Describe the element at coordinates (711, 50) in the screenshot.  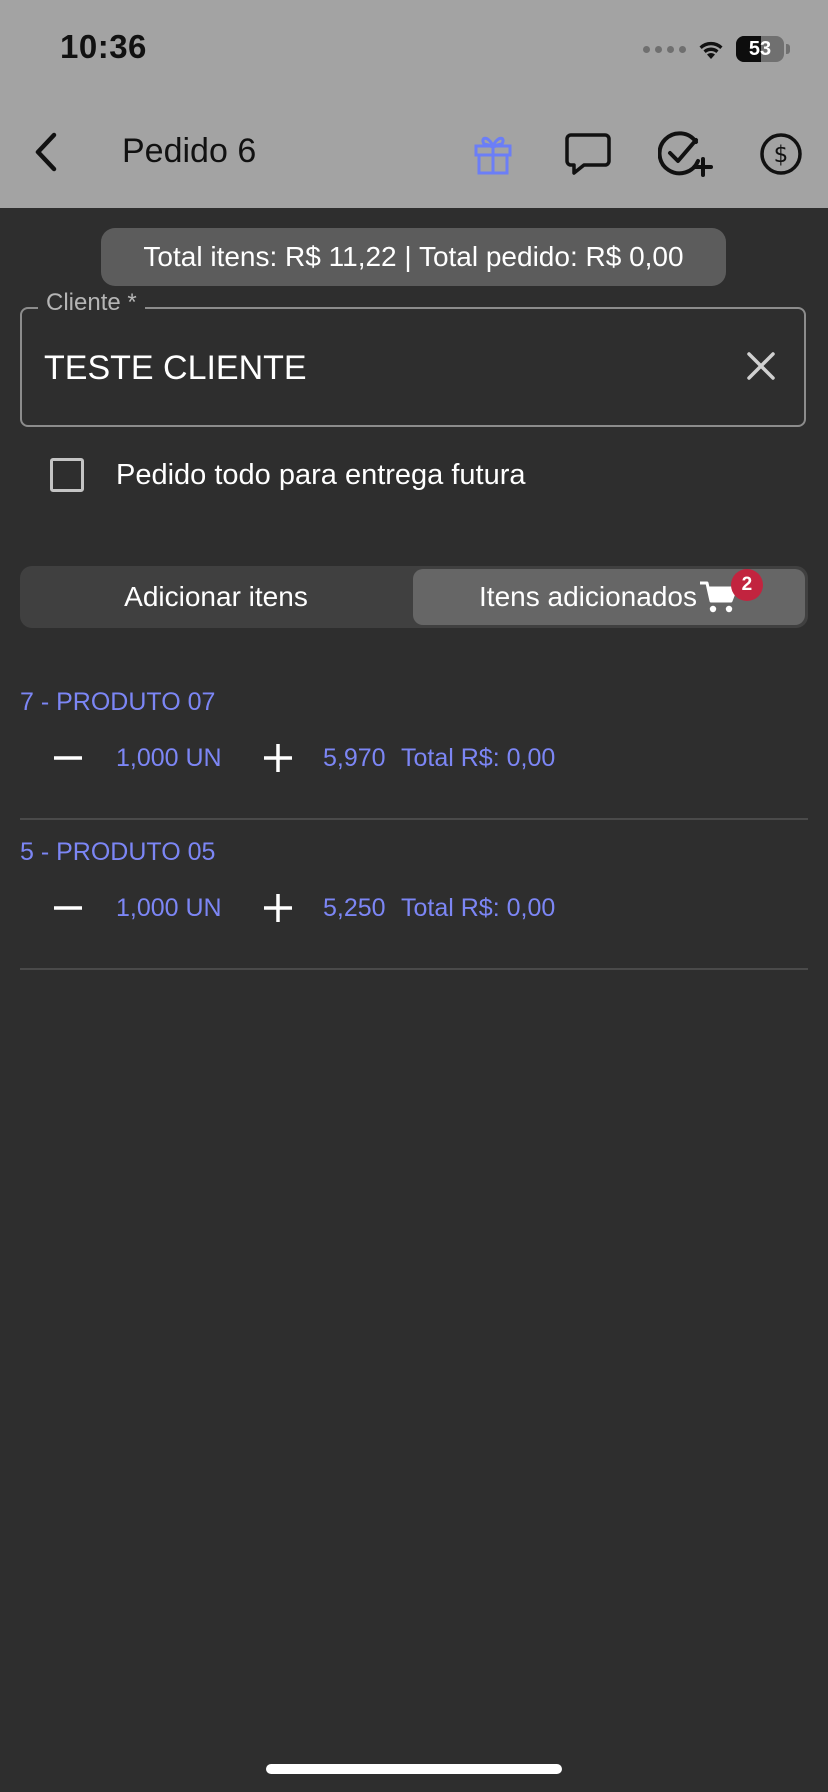
I see `wifi-icon` at that location.